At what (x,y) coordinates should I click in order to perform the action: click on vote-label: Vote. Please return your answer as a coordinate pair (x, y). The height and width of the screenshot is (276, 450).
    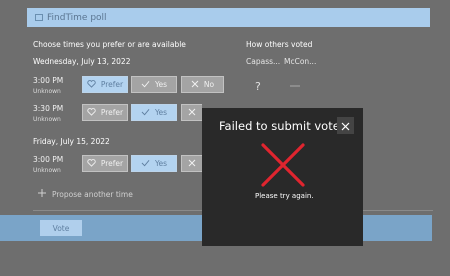
    Looking at the image, I should click on (61, 228).